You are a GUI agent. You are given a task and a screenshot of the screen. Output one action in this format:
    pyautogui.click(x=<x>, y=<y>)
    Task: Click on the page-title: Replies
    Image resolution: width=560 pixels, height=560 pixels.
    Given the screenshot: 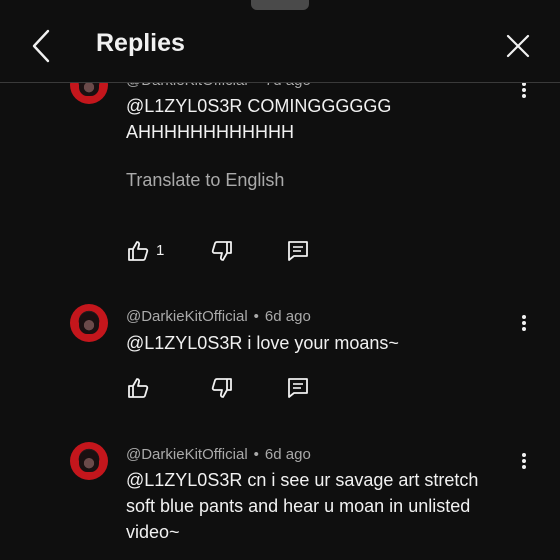 What is the action you would take?
    pyautogui.click(x=140, y=43)
    